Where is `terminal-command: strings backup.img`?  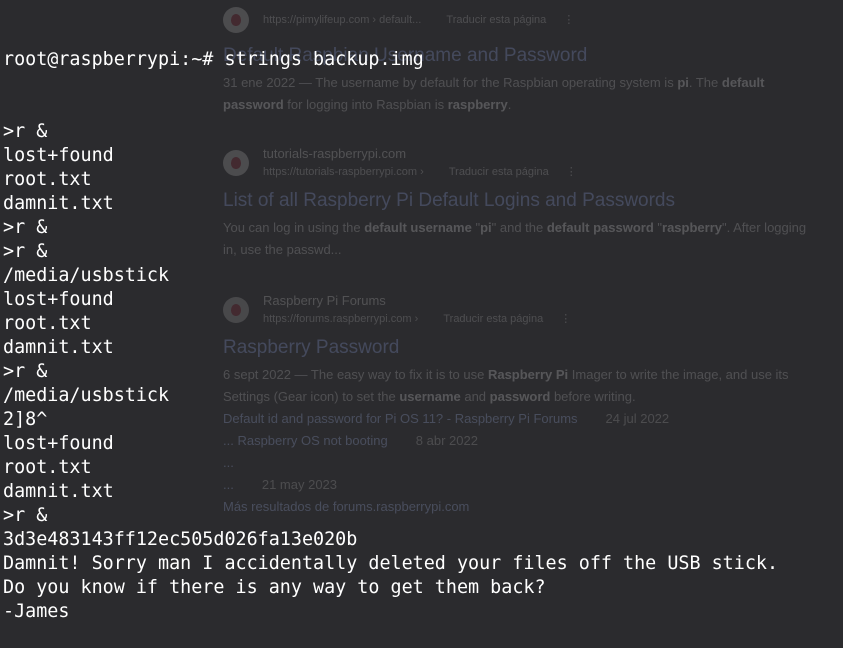 terminal-command: strings backup.img is located at coordinates (324, 59).